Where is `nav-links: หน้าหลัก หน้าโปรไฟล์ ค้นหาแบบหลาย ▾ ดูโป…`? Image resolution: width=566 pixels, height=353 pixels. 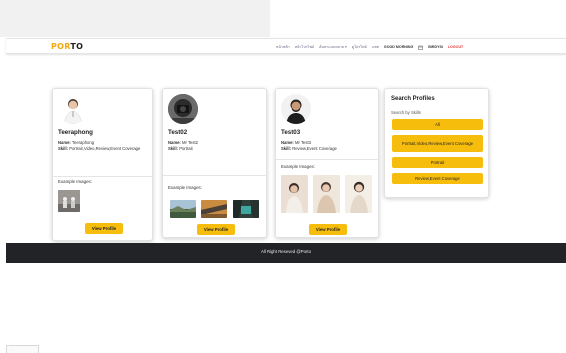
nav-links: หน้าหลัก หน้าโปรไฟล์ ค้นหาแบบหลาย ▾ ดูโป… is located at coordinates (369, 47).